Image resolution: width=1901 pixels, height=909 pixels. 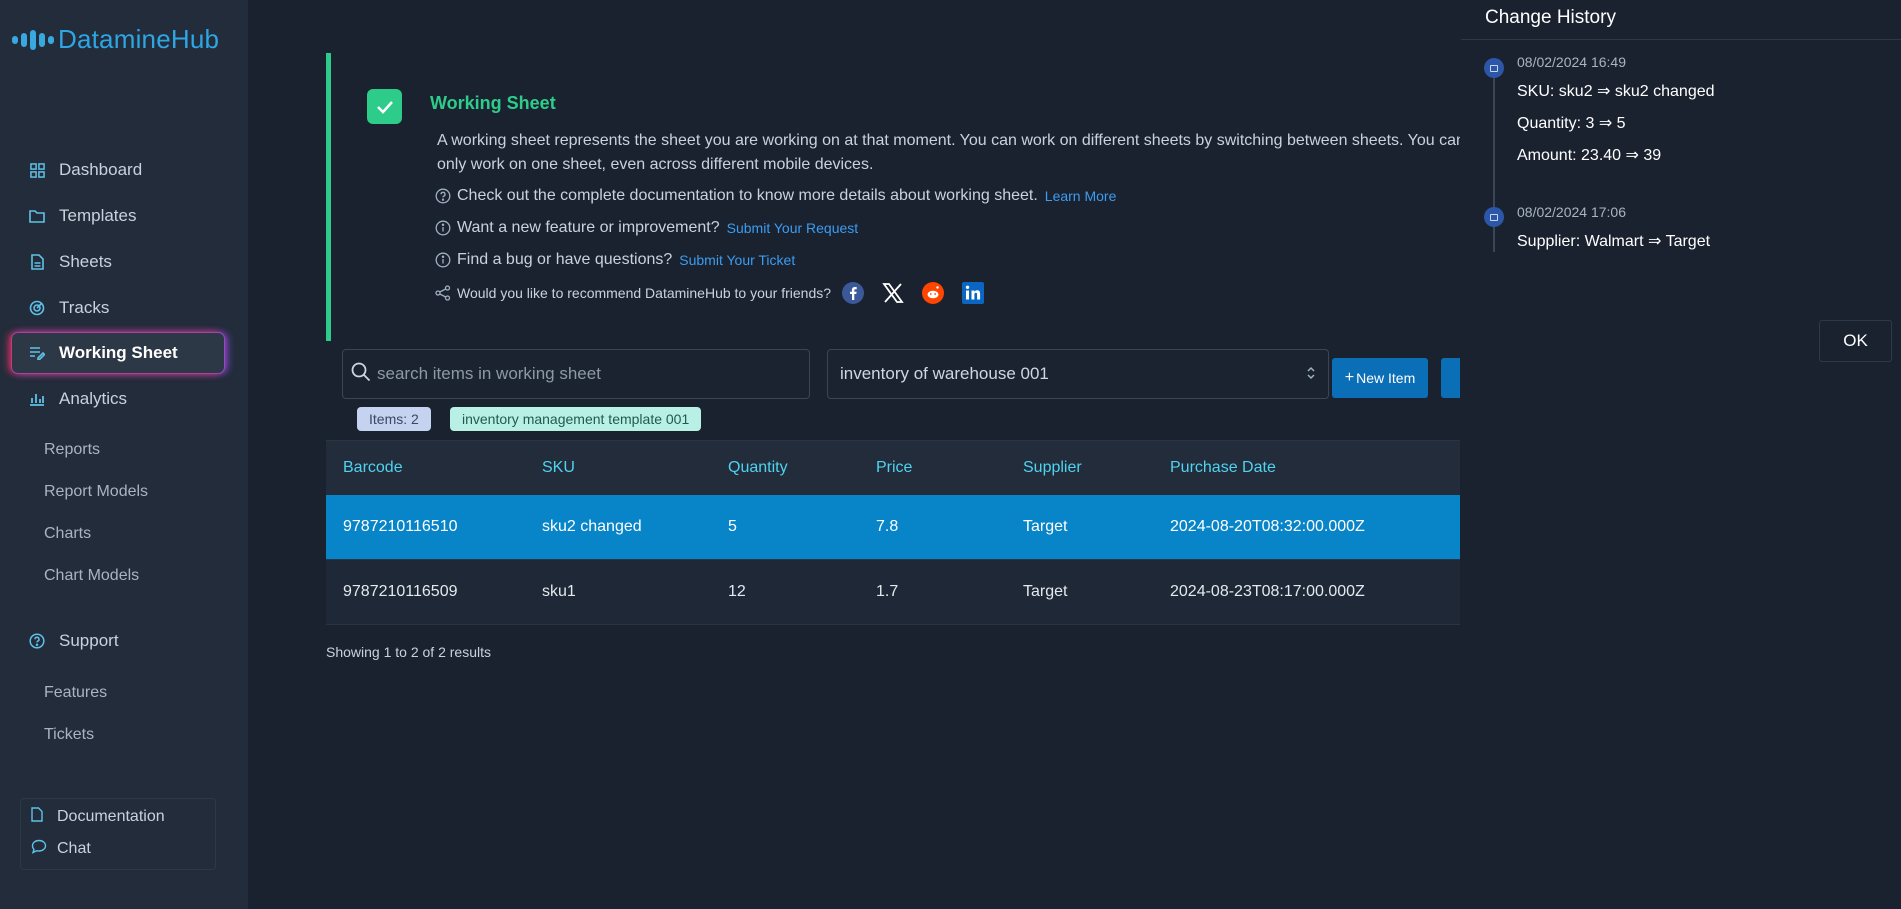 I want to click on more-actions-button, so click(x=1450, y=378).